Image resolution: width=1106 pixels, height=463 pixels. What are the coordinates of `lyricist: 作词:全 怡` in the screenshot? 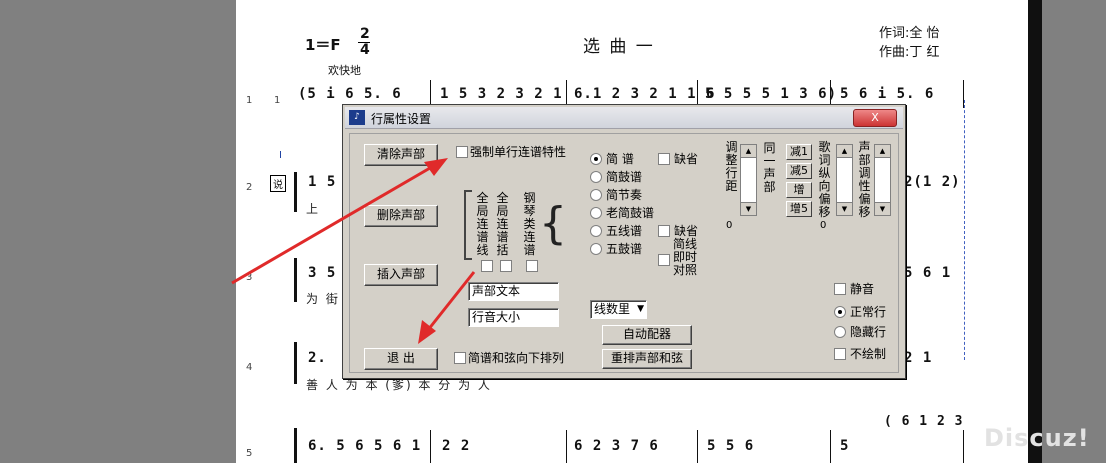 It's located at (909, 33).